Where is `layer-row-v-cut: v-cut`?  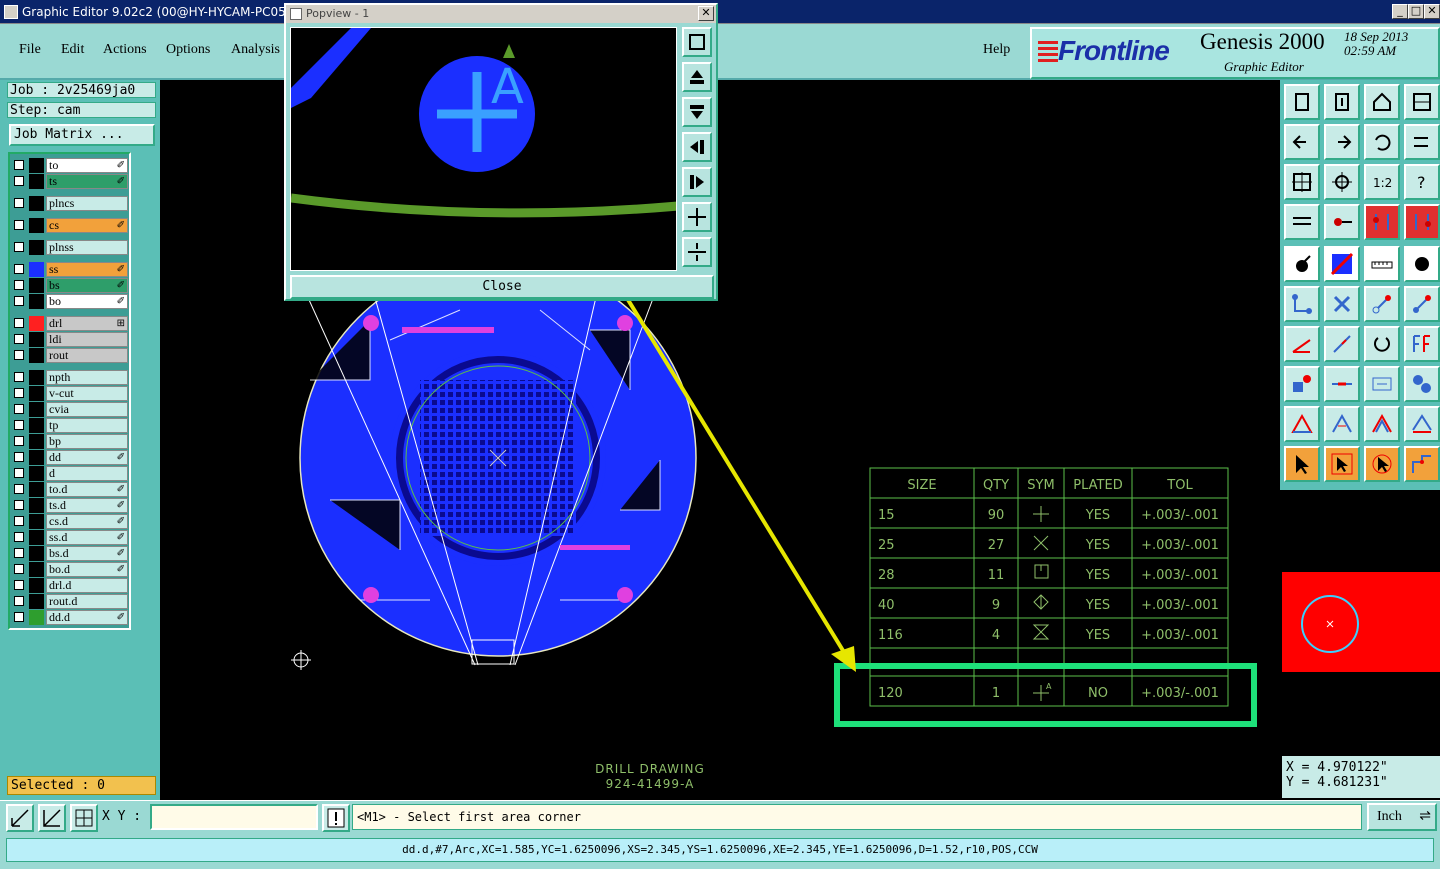
layer-row-v-cut: v-cut is located at coordinates (69, 393).